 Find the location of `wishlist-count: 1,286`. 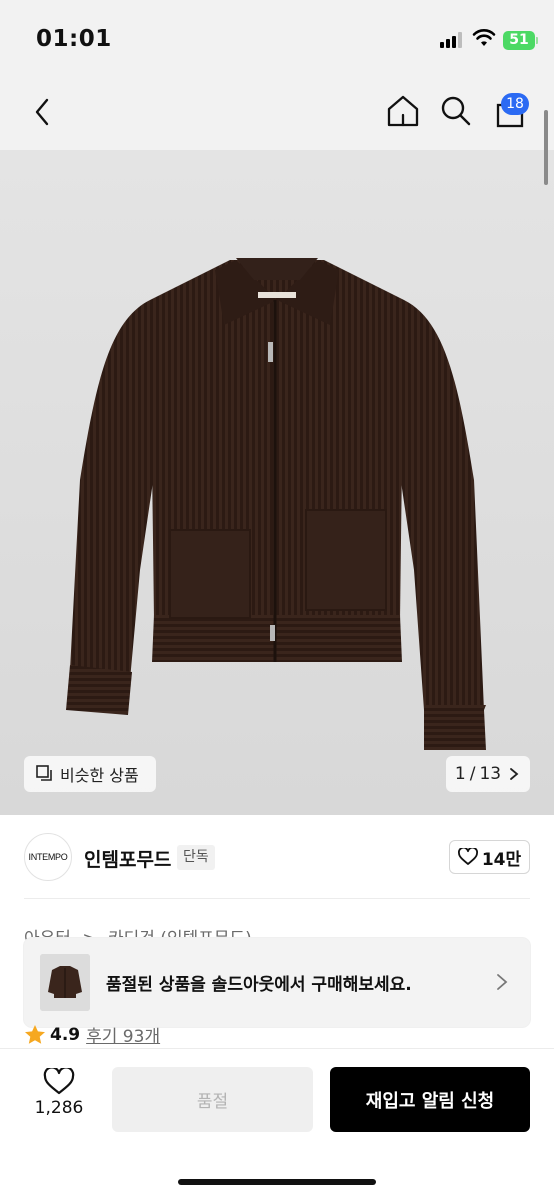

wishlist-count: 1,286 is located at coordinates (59, 1108).